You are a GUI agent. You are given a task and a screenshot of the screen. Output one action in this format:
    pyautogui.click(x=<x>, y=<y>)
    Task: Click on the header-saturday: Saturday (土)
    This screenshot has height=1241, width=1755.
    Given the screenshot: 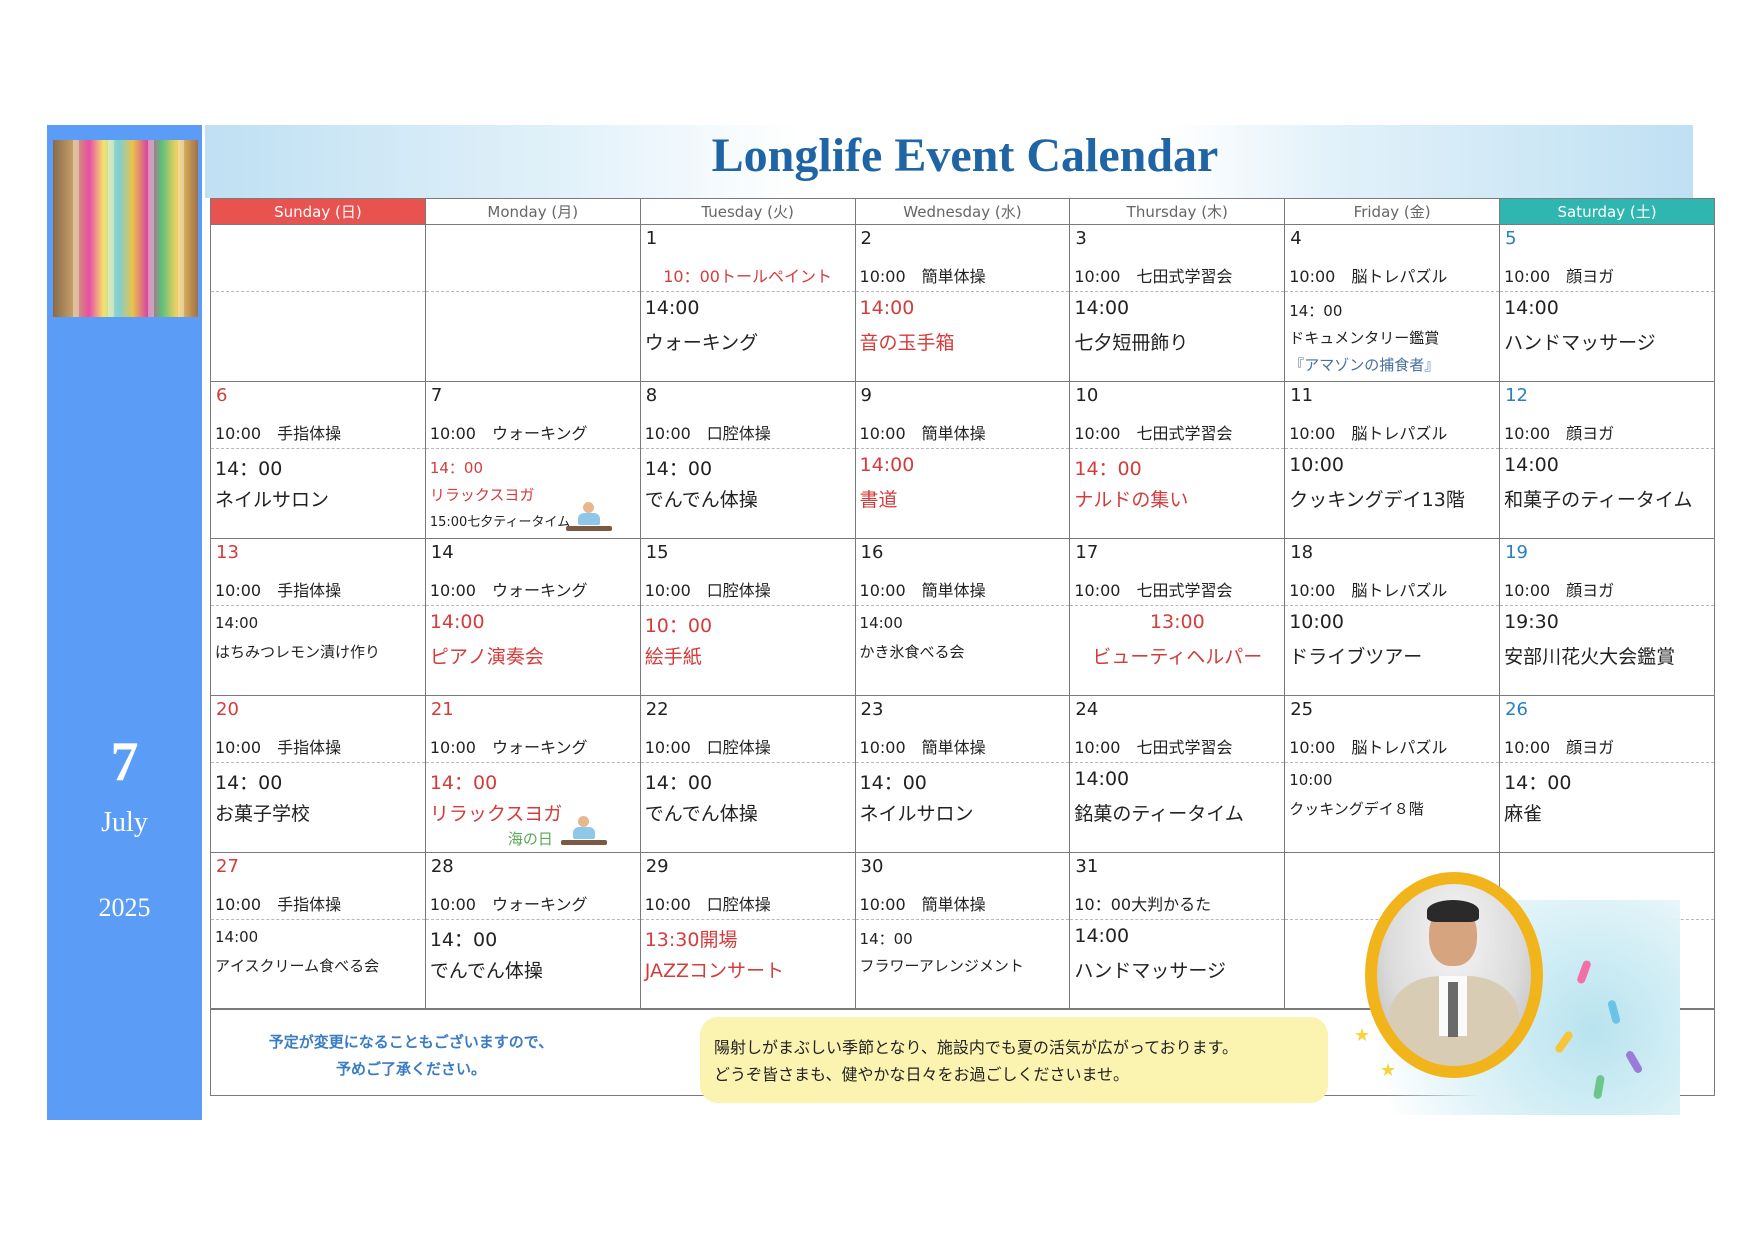 What is the action you would take?
    pyautogui.click(x=1607, y=211)
    